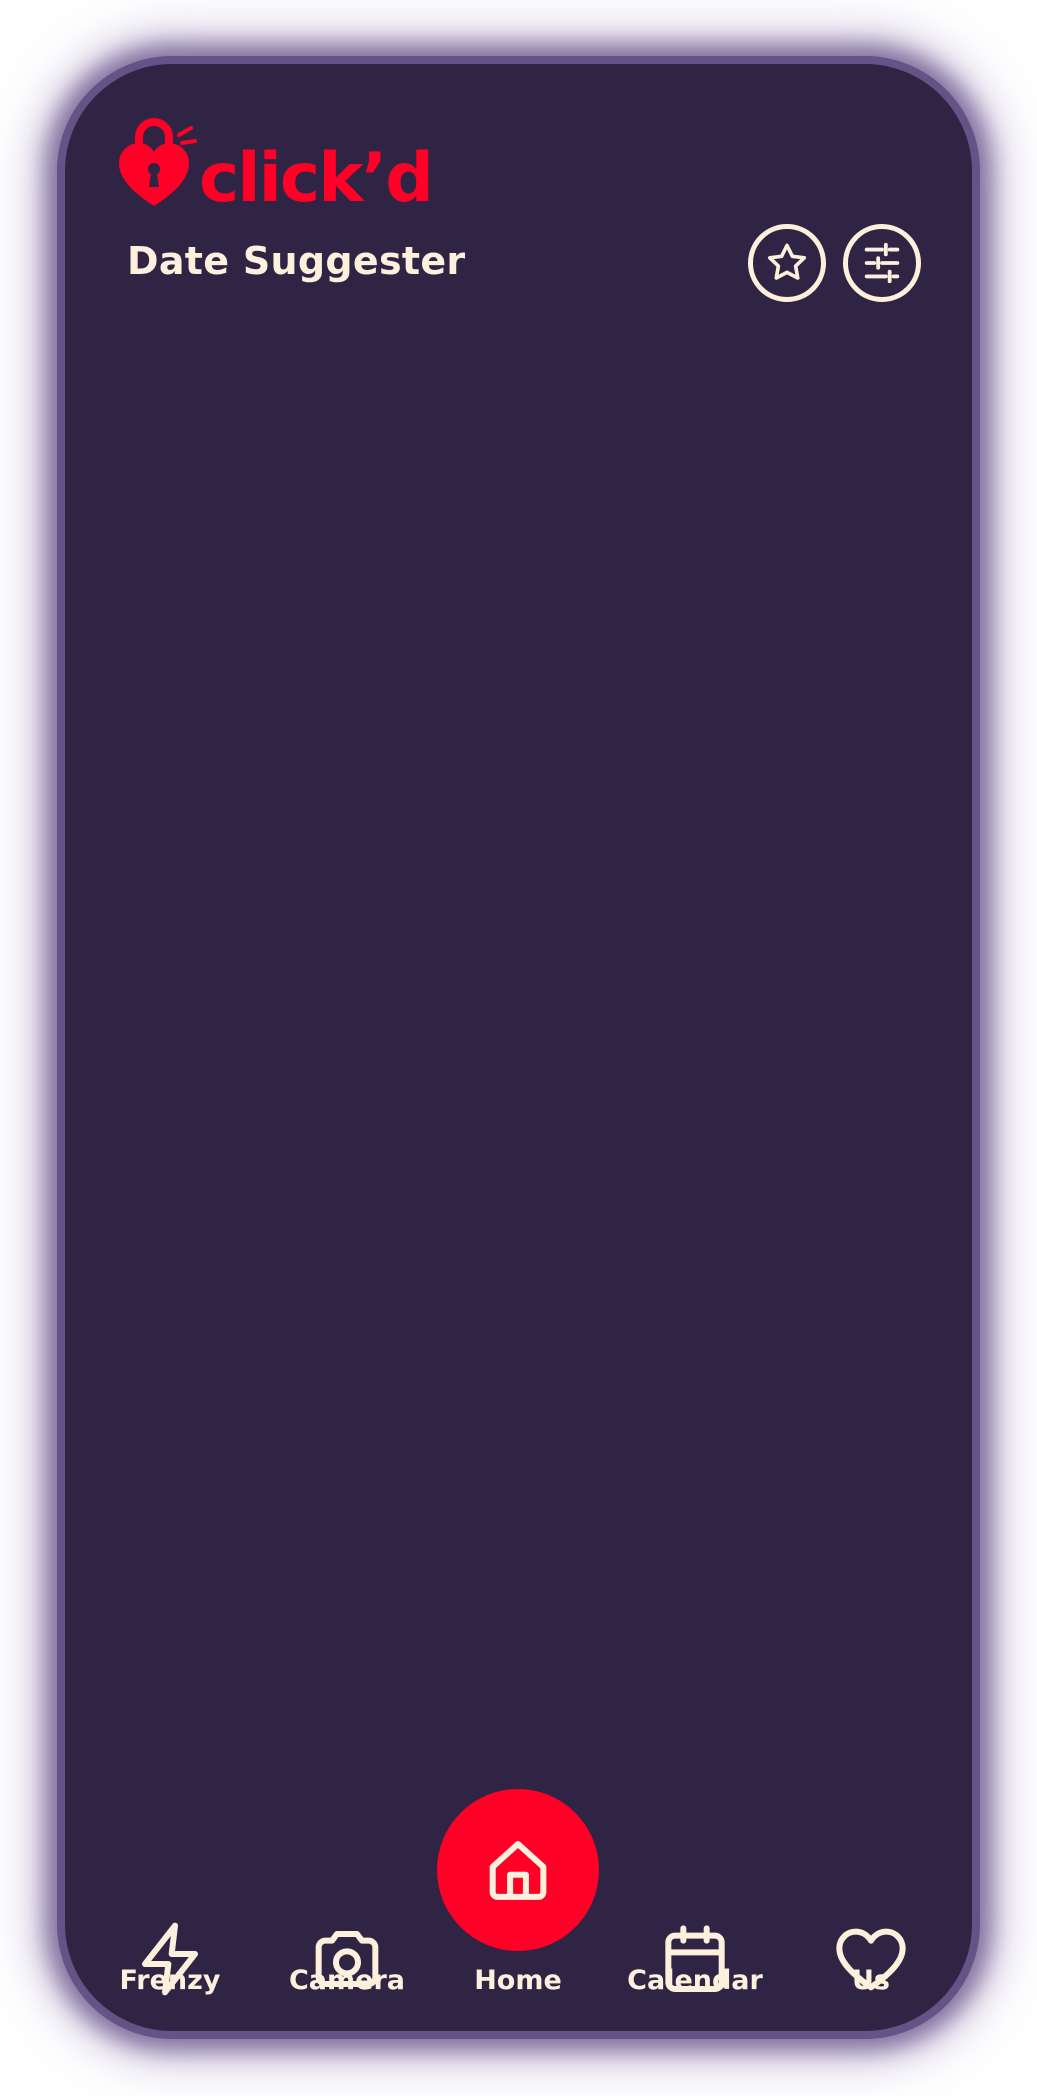  I want to click on nav-item-camera: Camera, so click(347, 1904).